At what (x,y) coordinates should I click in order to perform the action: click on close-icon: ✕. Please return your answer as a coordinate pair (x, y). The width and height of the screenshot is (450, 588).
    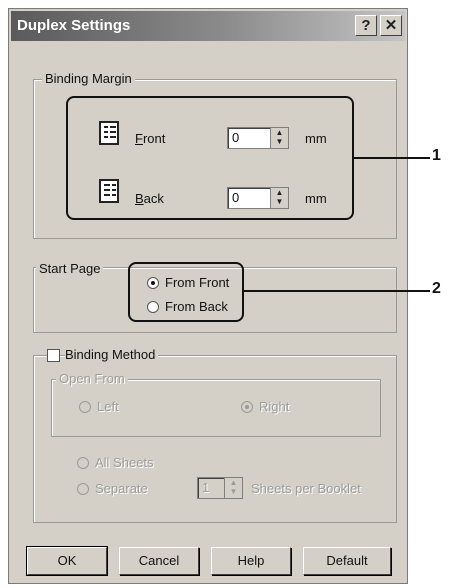
    Looking at the image, I should click on (391, 25).